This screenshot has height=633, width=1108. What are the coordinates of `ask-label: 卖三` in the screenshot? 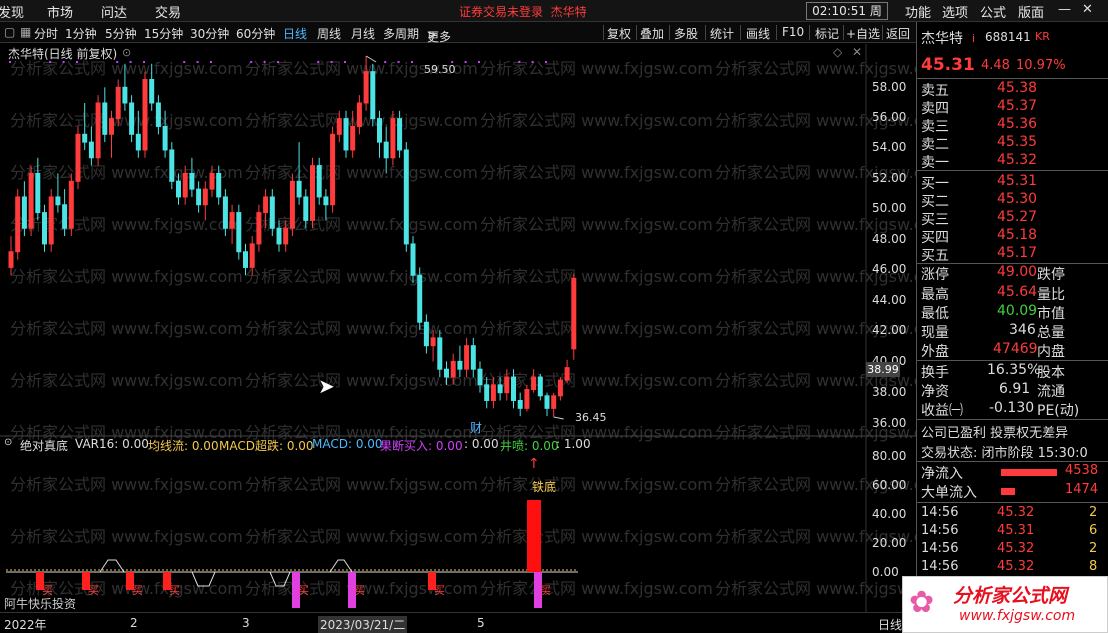 It's located at (935, 127).